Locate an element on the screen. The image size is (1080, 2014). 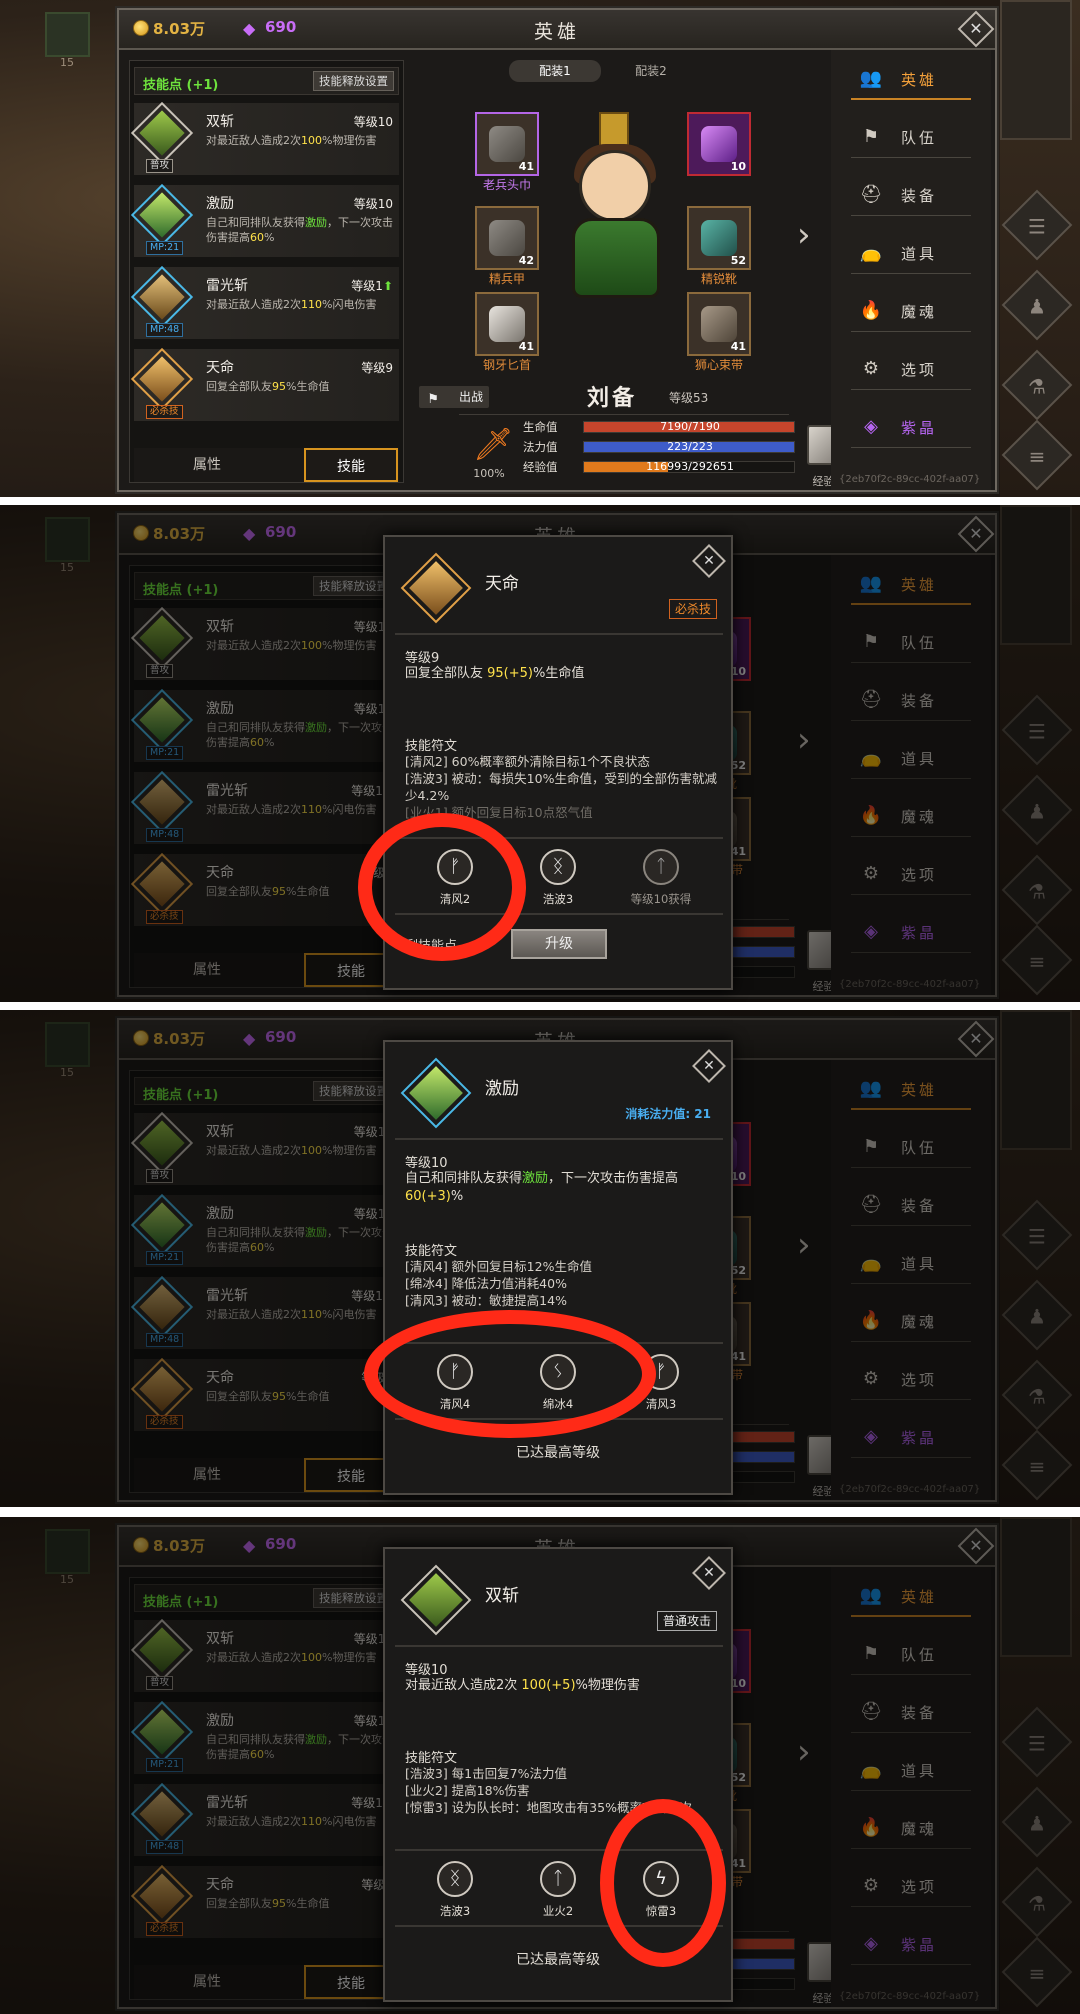
equip-name: 精兵甲 is located at coordinates (506, 279).